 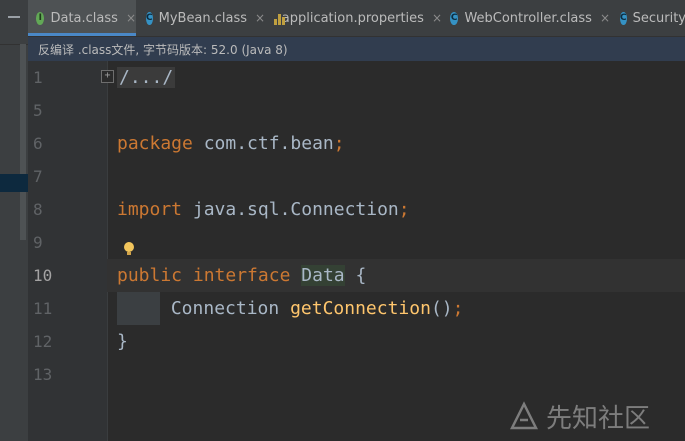 I want to click on tab-label: WebController.class, so click(x=528, y=18).